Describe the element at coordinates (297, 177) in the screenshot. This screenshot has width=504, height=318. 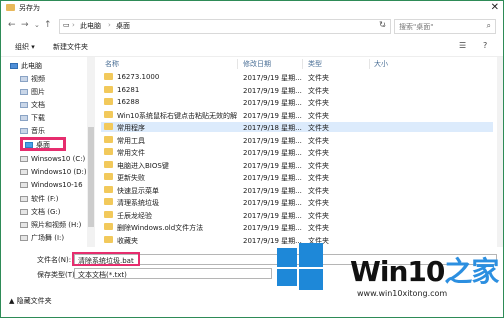
I see `file-row: 更新失败 2017/9/19 星期... 文件夹` at that location.